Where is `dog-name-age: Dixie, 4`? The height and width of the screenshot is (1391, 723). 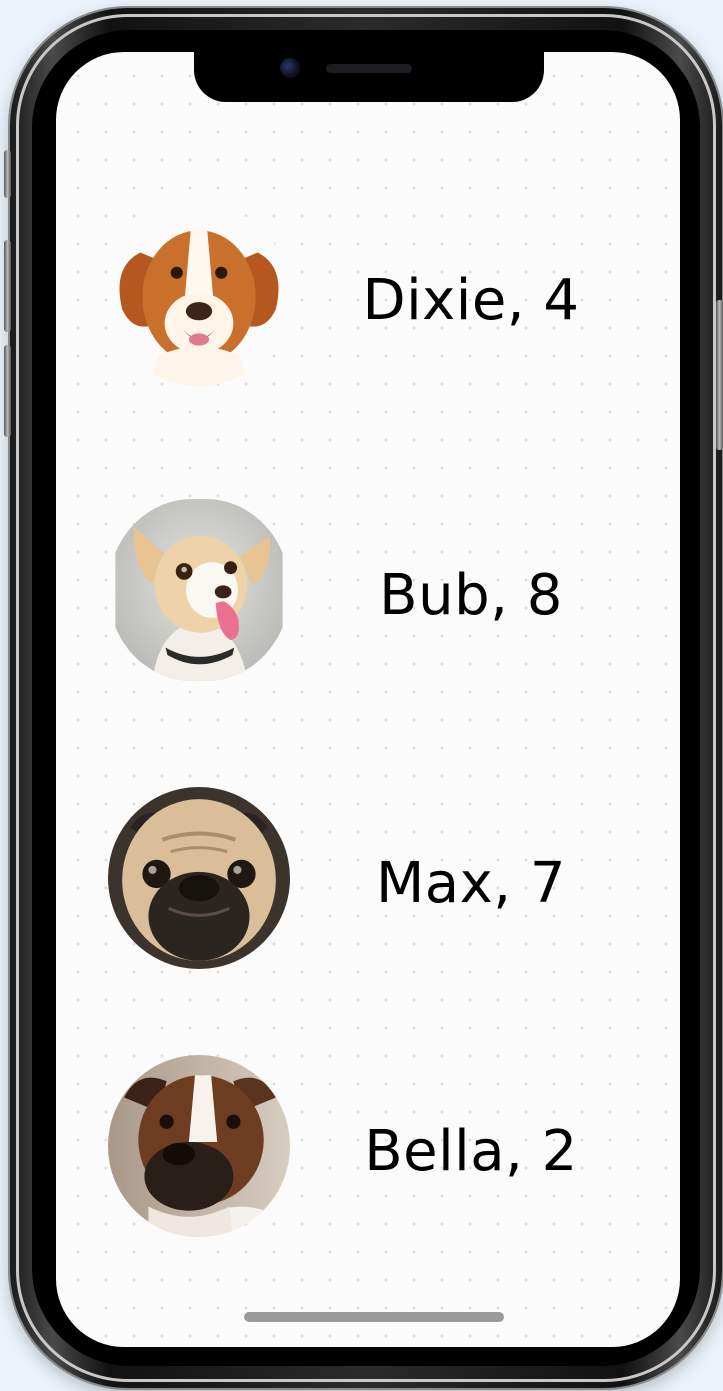 dog-name-age: Dixie, 4 is located at coordinates (471, 300).